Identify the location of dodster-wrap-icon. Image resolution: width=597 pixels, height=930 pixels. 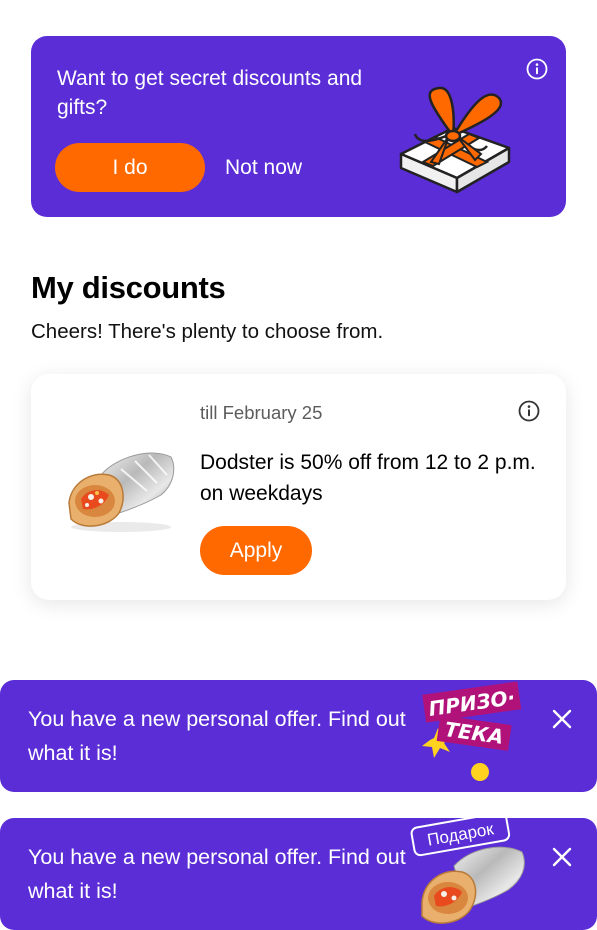
(121, 492).